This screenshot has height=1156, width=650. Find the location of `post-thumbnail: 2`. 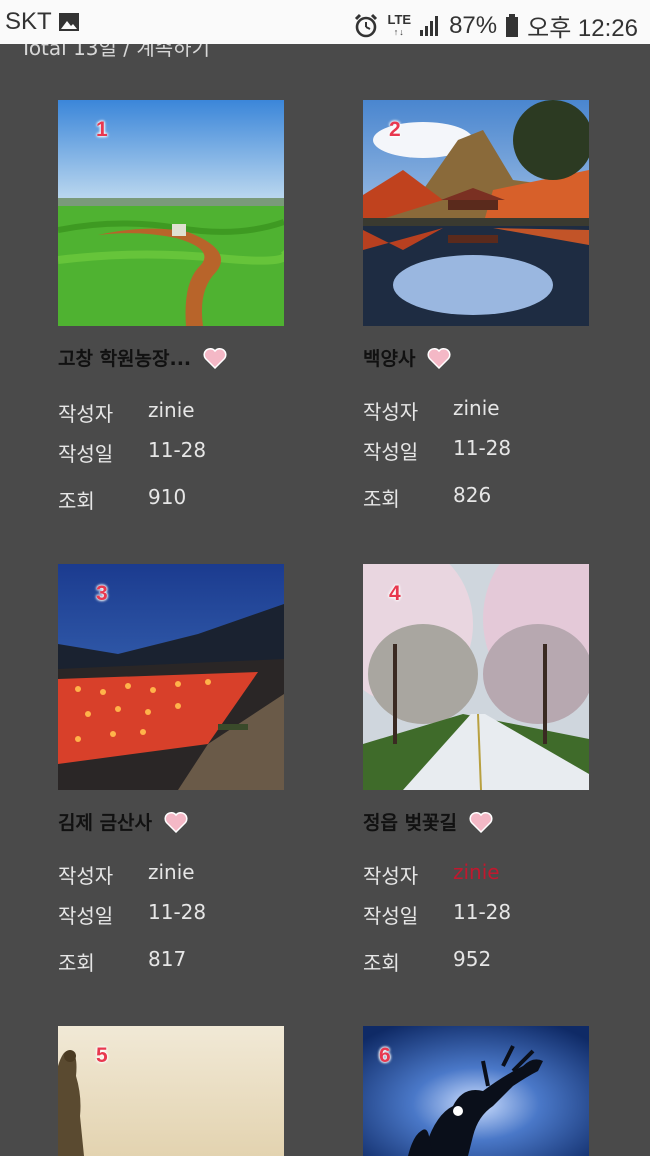

post-thumbnail: 2 is located at coordinates (476, 213).